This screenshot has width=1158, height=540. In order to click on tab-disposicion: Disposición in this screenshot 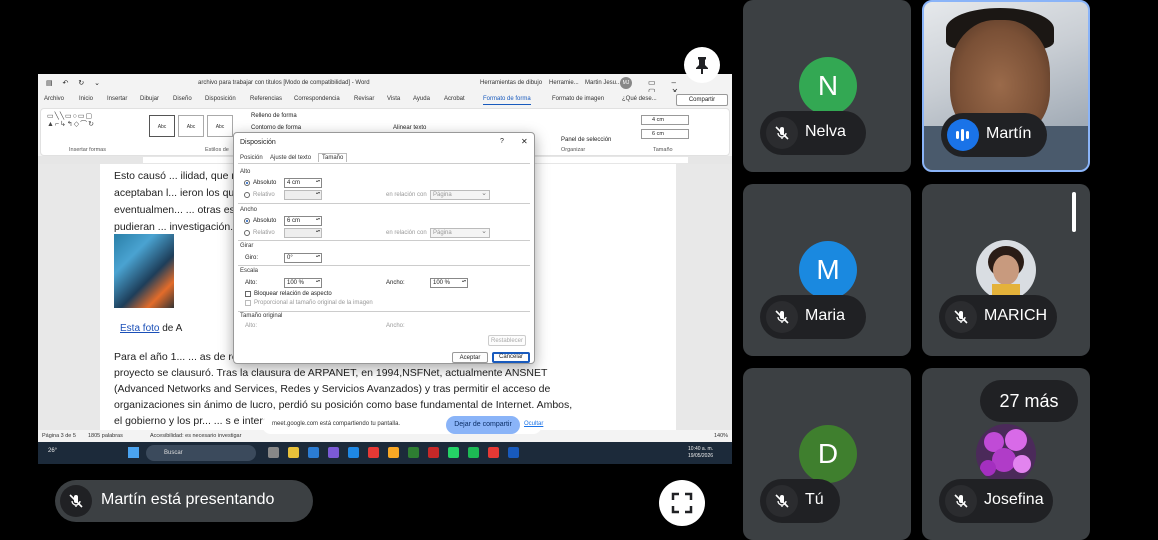, I will do `click(220, 99)`.